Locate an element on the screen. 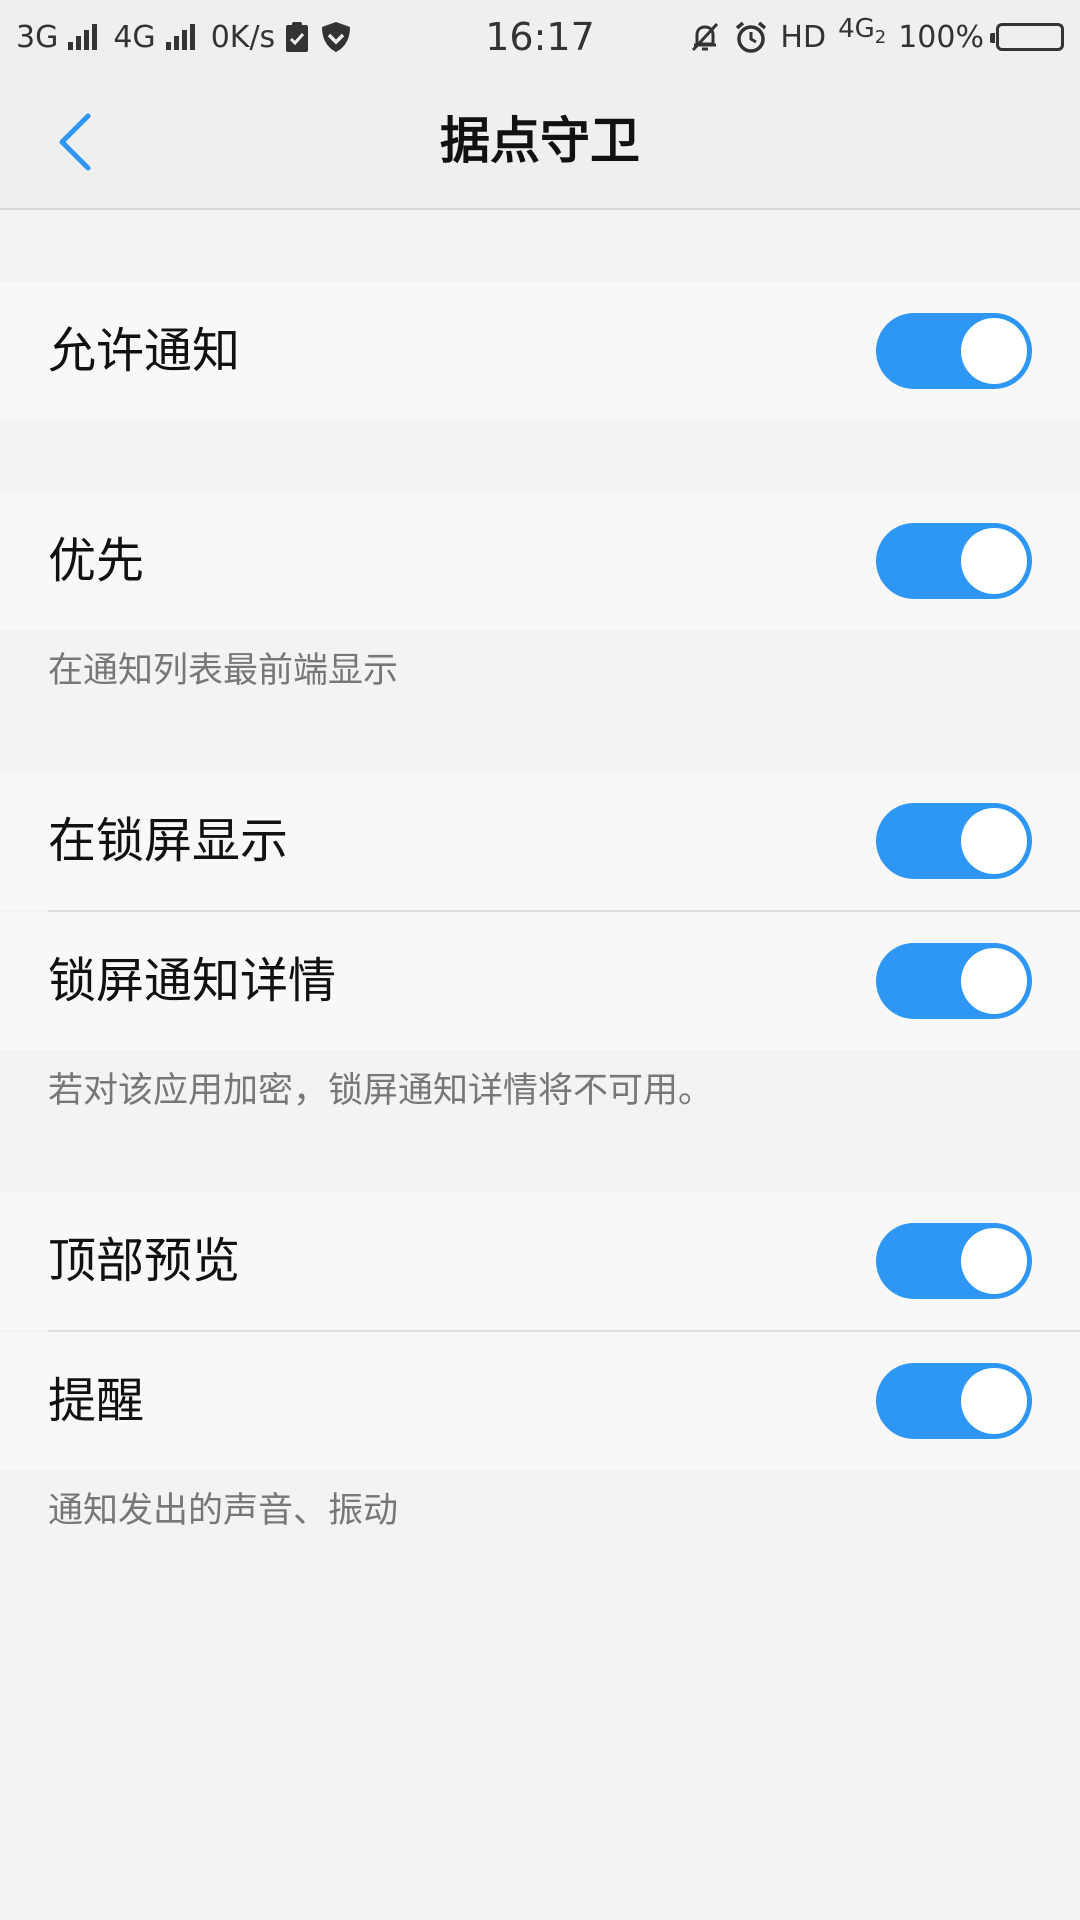 Image resolution: width=1080 pixels, height=1920 pixels. lockscreen-show-toggle is located at coordinates (954, 841).